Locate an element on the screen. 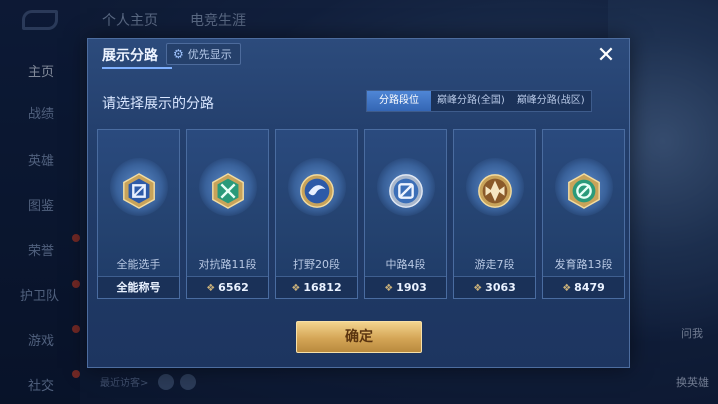 This screenshot has height=404, width=718. allround-emblem-icon is located at coordinates (139, 191).